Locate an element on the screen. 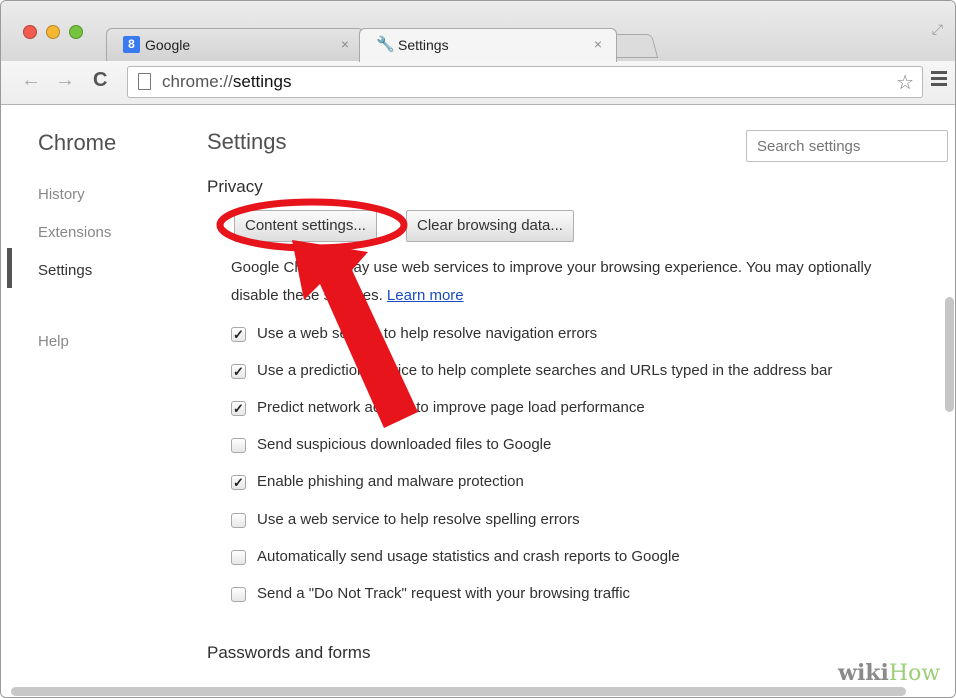  menu-icon is located at coordinates (939, 80).